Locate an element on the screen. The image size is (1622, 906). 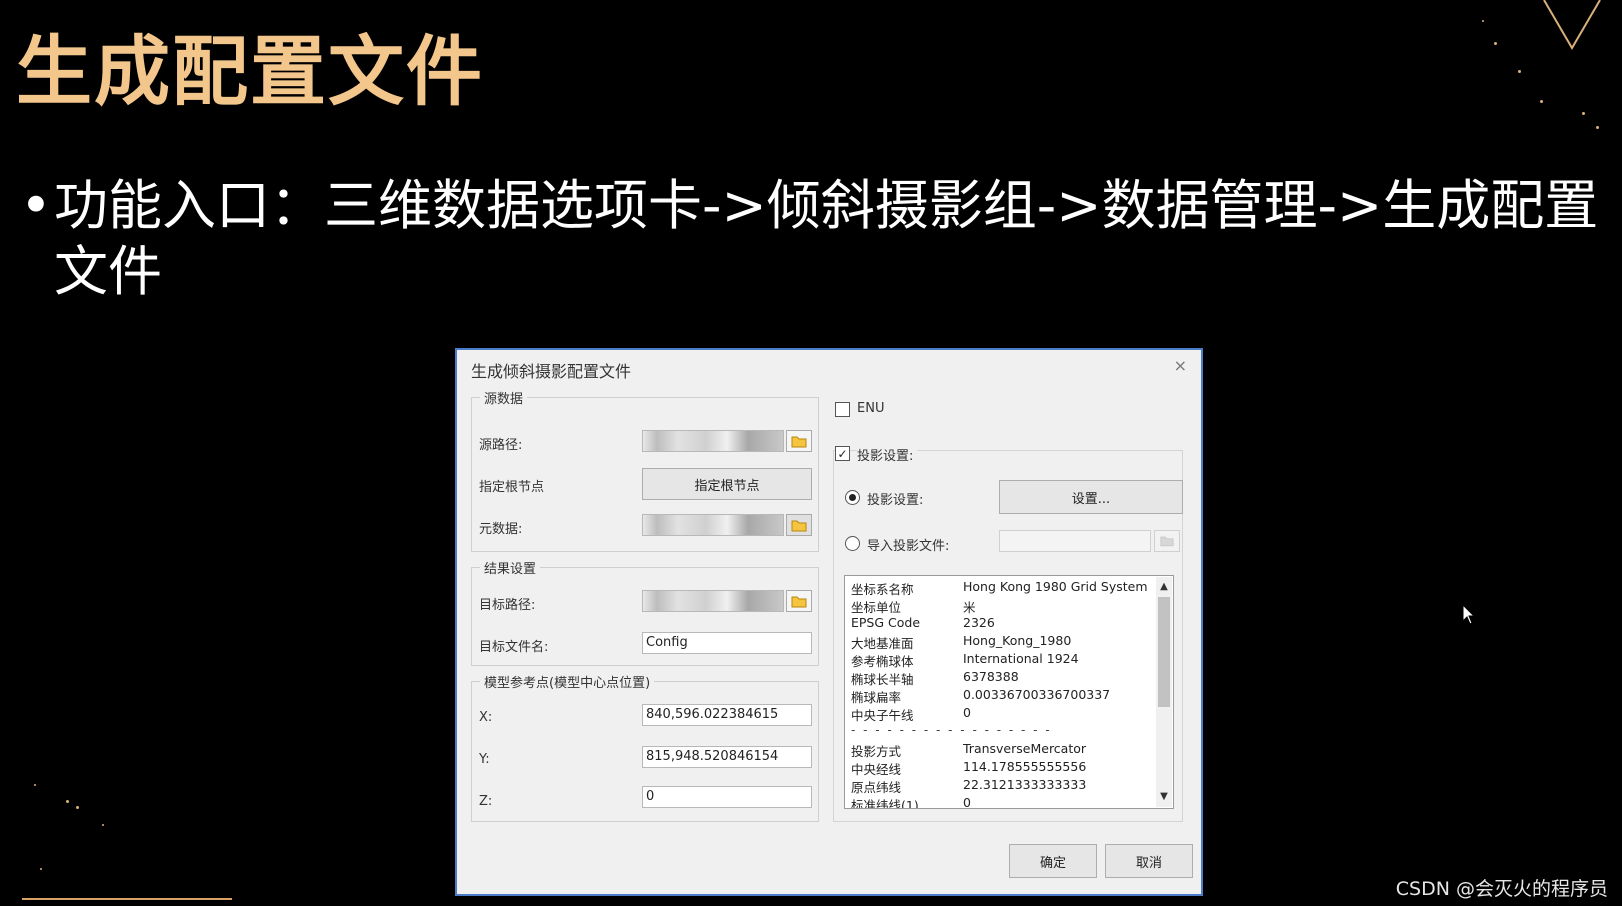
metadata-label: 元数据: is located at coordinates (501, 529).